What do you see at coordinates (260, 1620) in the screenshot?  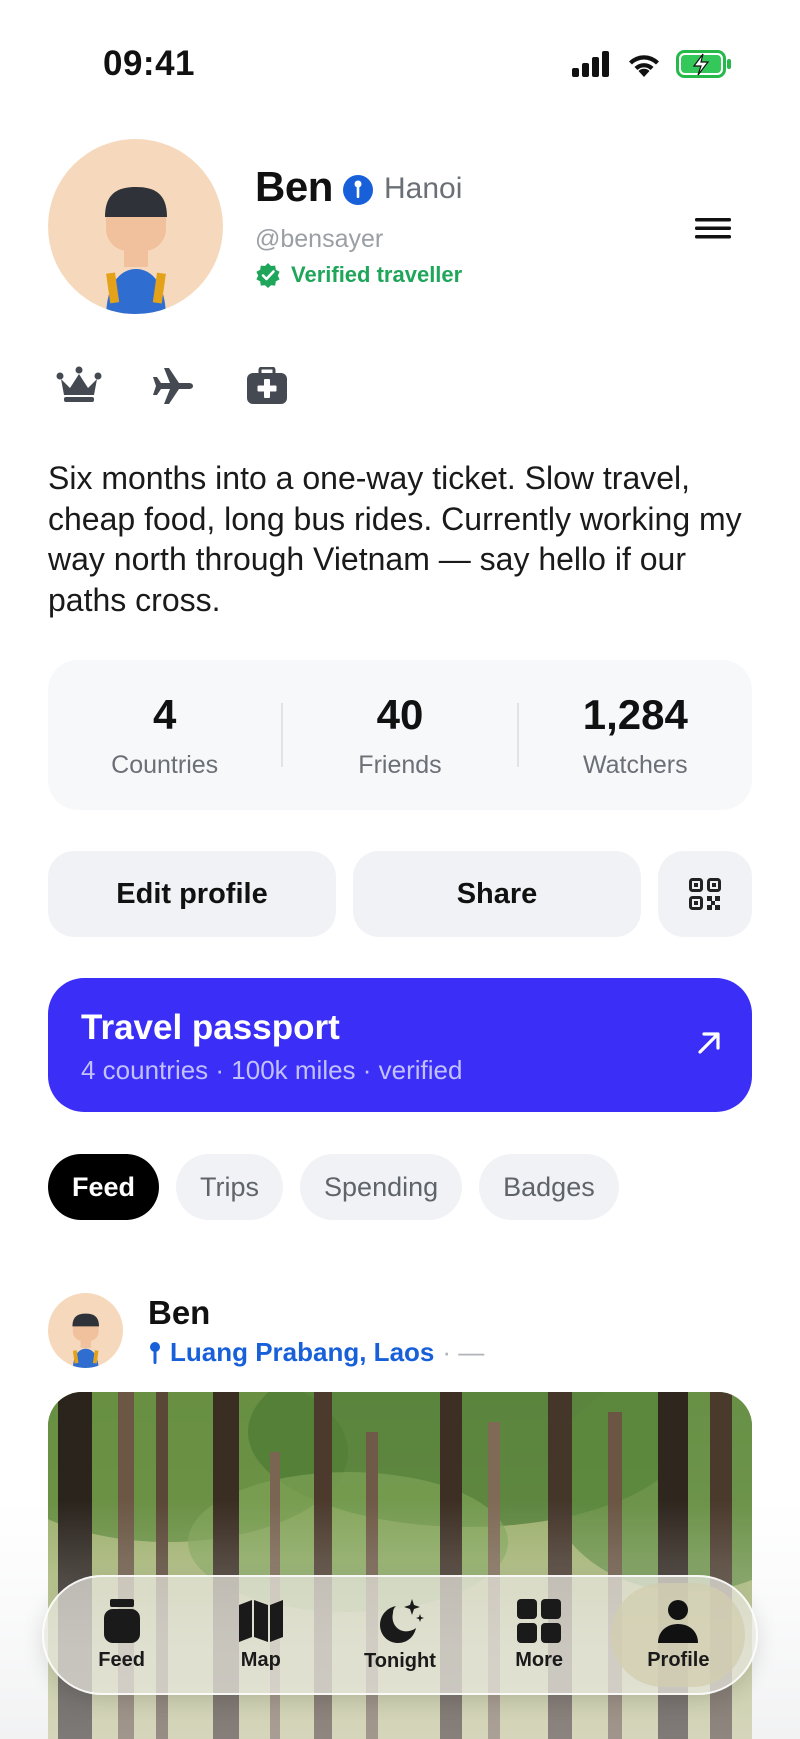 I see `map-icon` at bounding box center [260, 1620].